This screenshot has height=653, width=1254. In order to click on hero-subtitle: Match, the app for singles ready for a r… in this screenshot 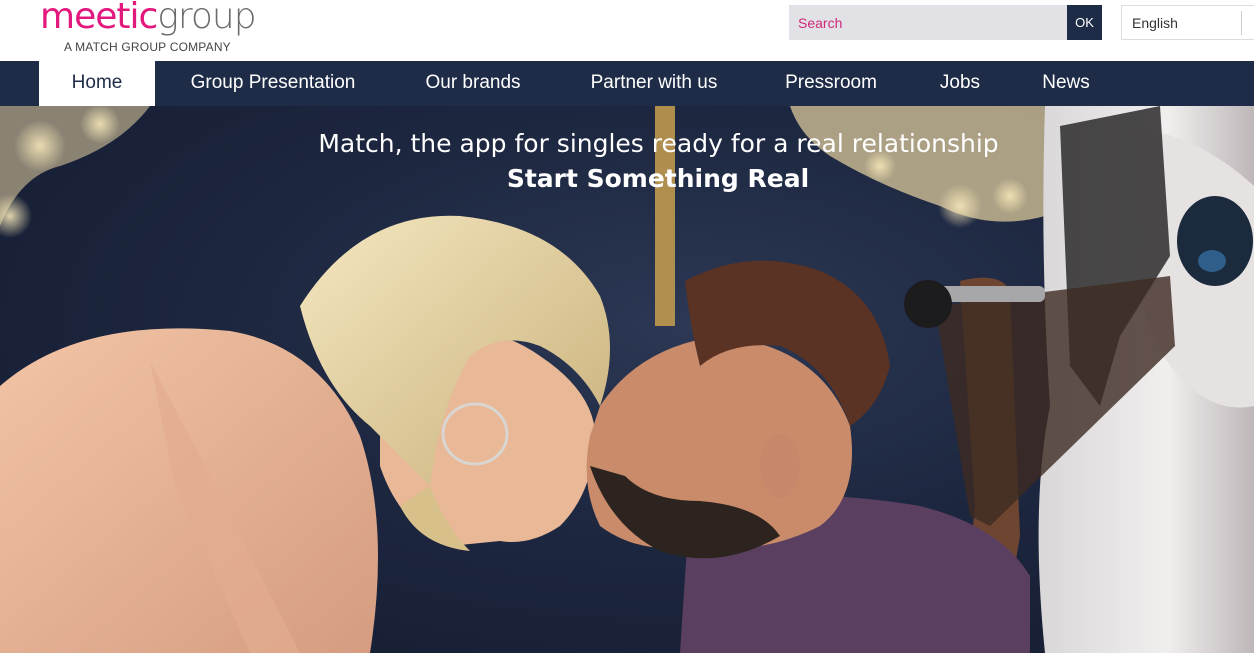, I will do `click(658, 143)`.